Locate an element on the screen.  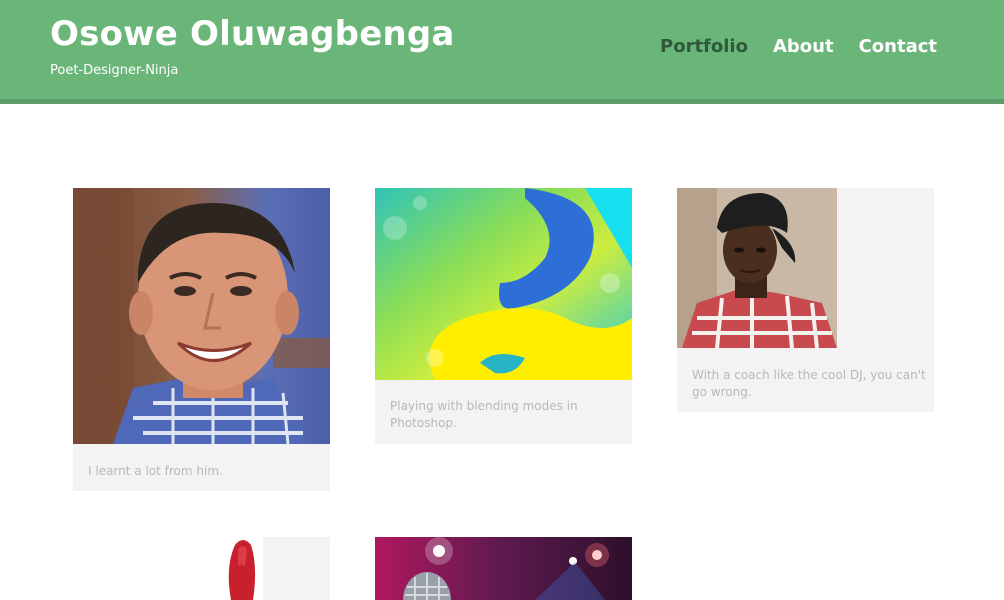
nav-about: About is located at coordinates (803, 46).